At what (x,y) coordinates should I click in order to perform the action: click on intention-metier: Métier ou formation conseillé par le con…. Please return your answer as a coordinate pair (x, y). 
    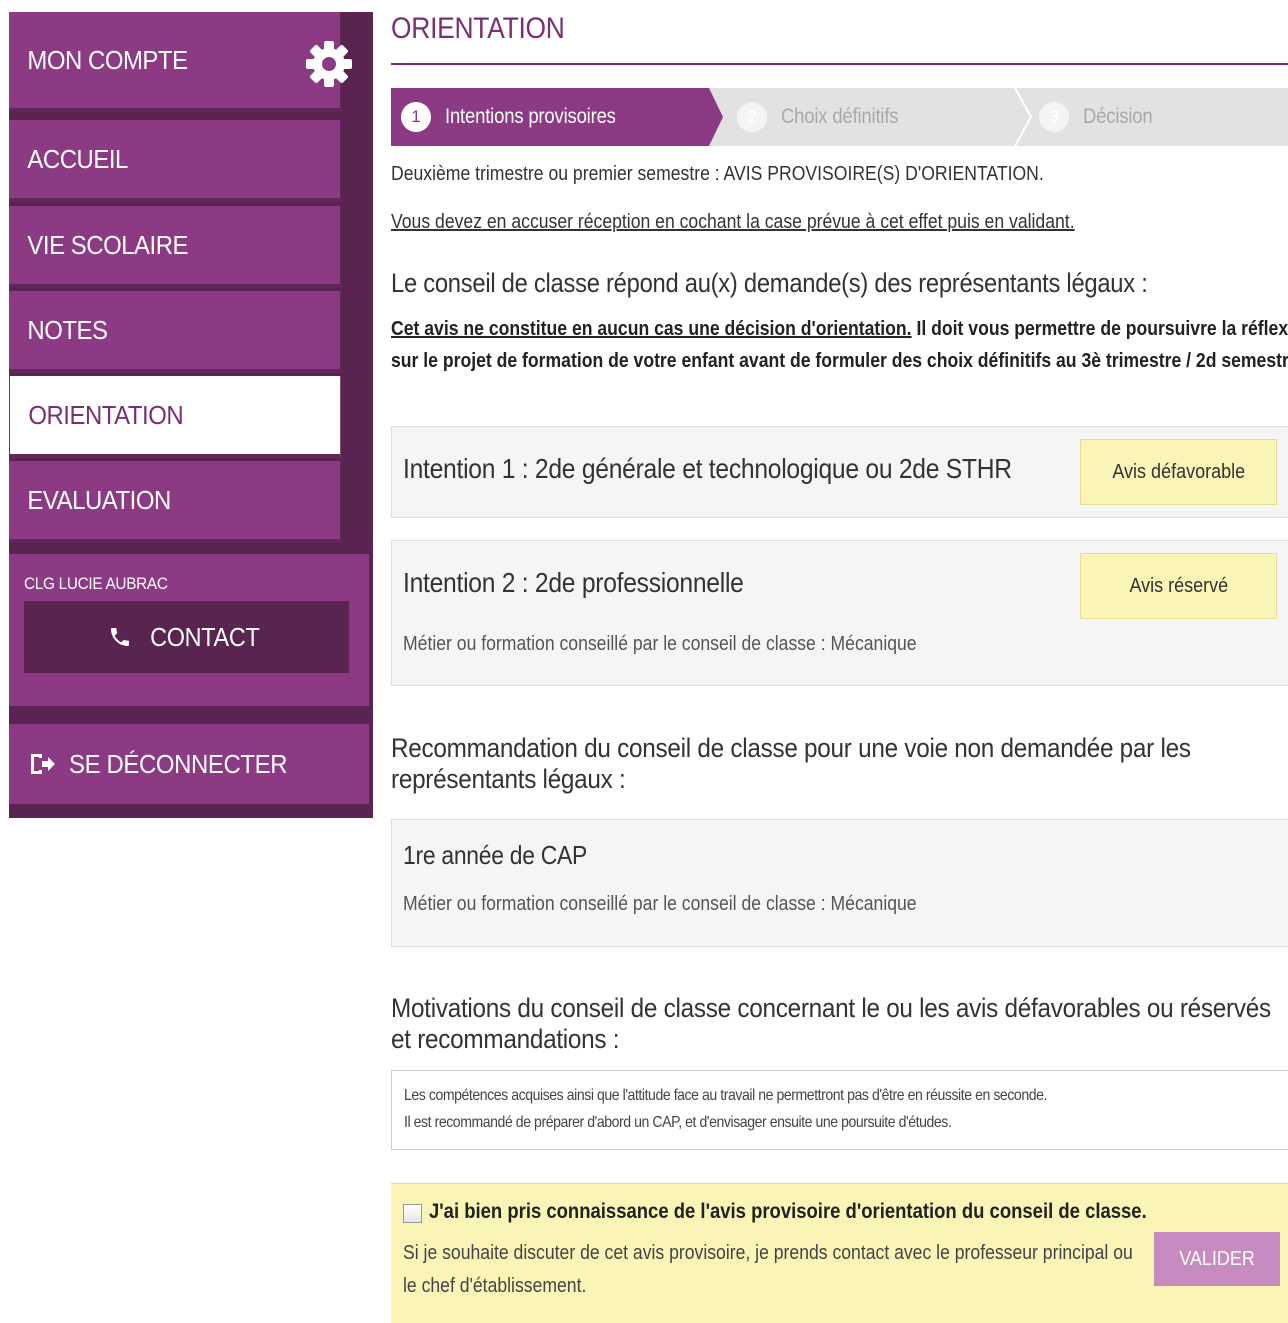
    Looking at the image, I should click on (660, 644).